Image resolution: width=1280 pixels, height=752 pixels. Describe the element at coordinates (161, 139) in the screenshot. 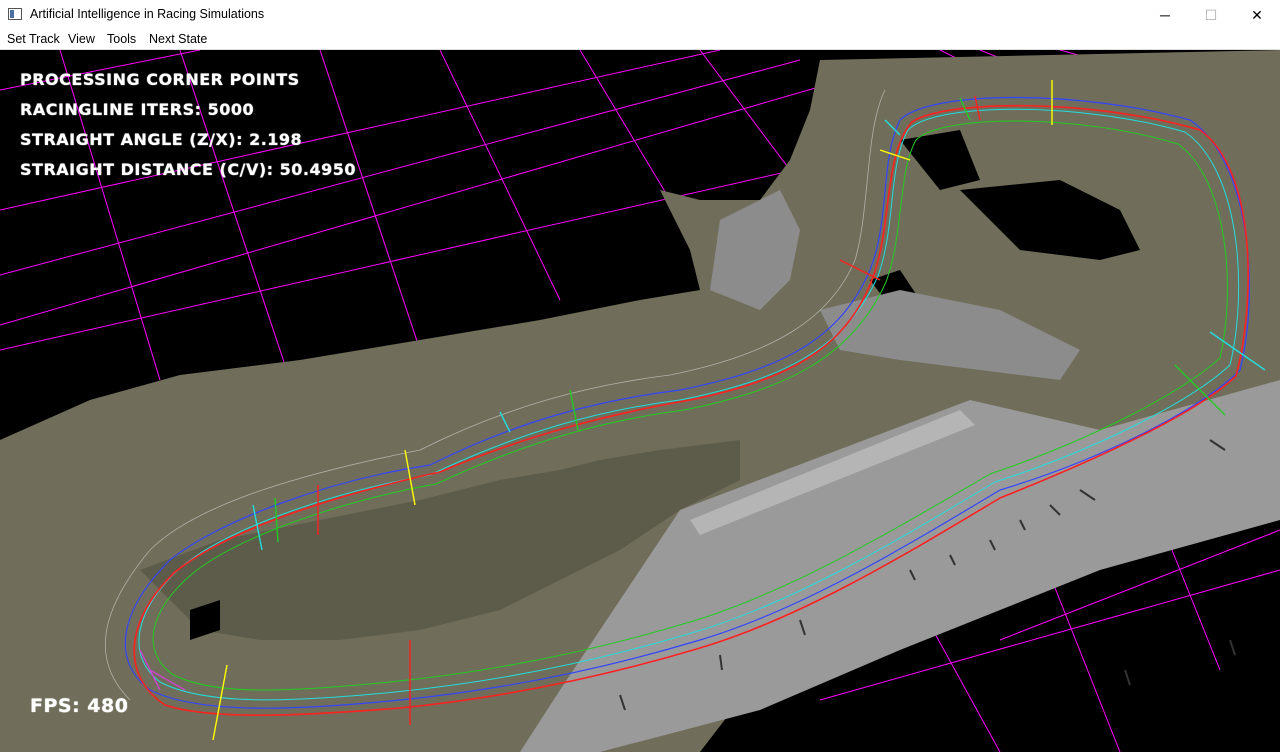

I see `straight-angle-text: STRAIGHT ANGLE (Z/X): 2.198` at that location.